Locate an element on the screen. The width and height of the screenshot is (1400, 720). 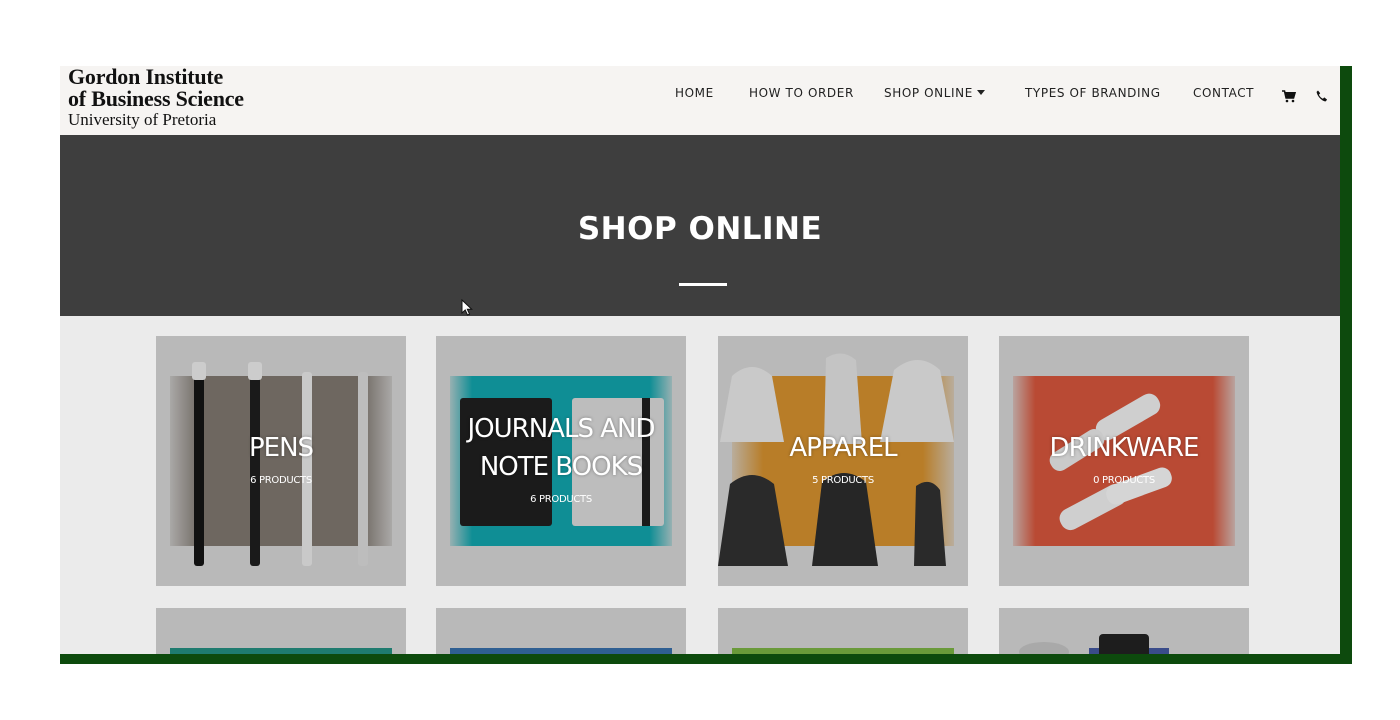
category-title: PENS is located at coordinates (281, 448).